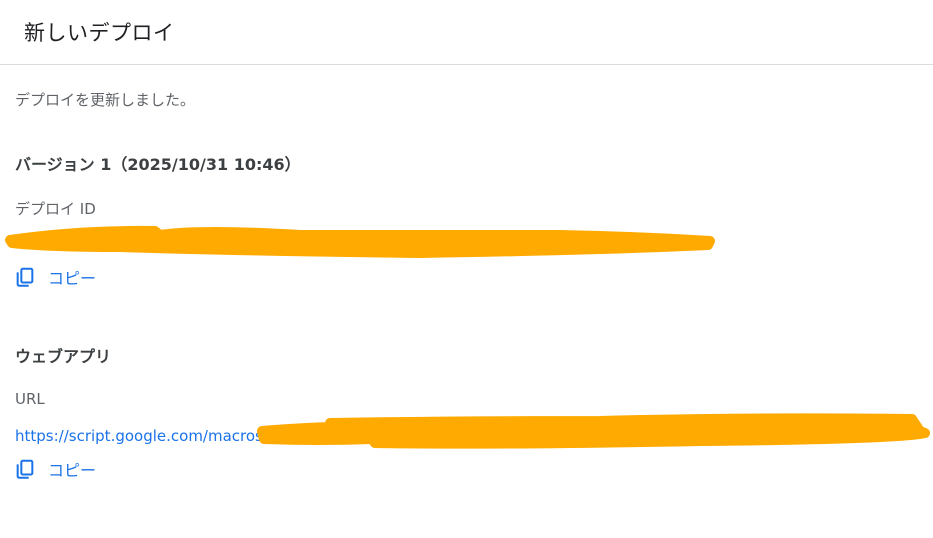 The width and height of the screenshot is (933, 538). Describe the element at coordinates (55, 209) in the screenshot. I see `deploy-id-label: デプロイ ID` at that location.